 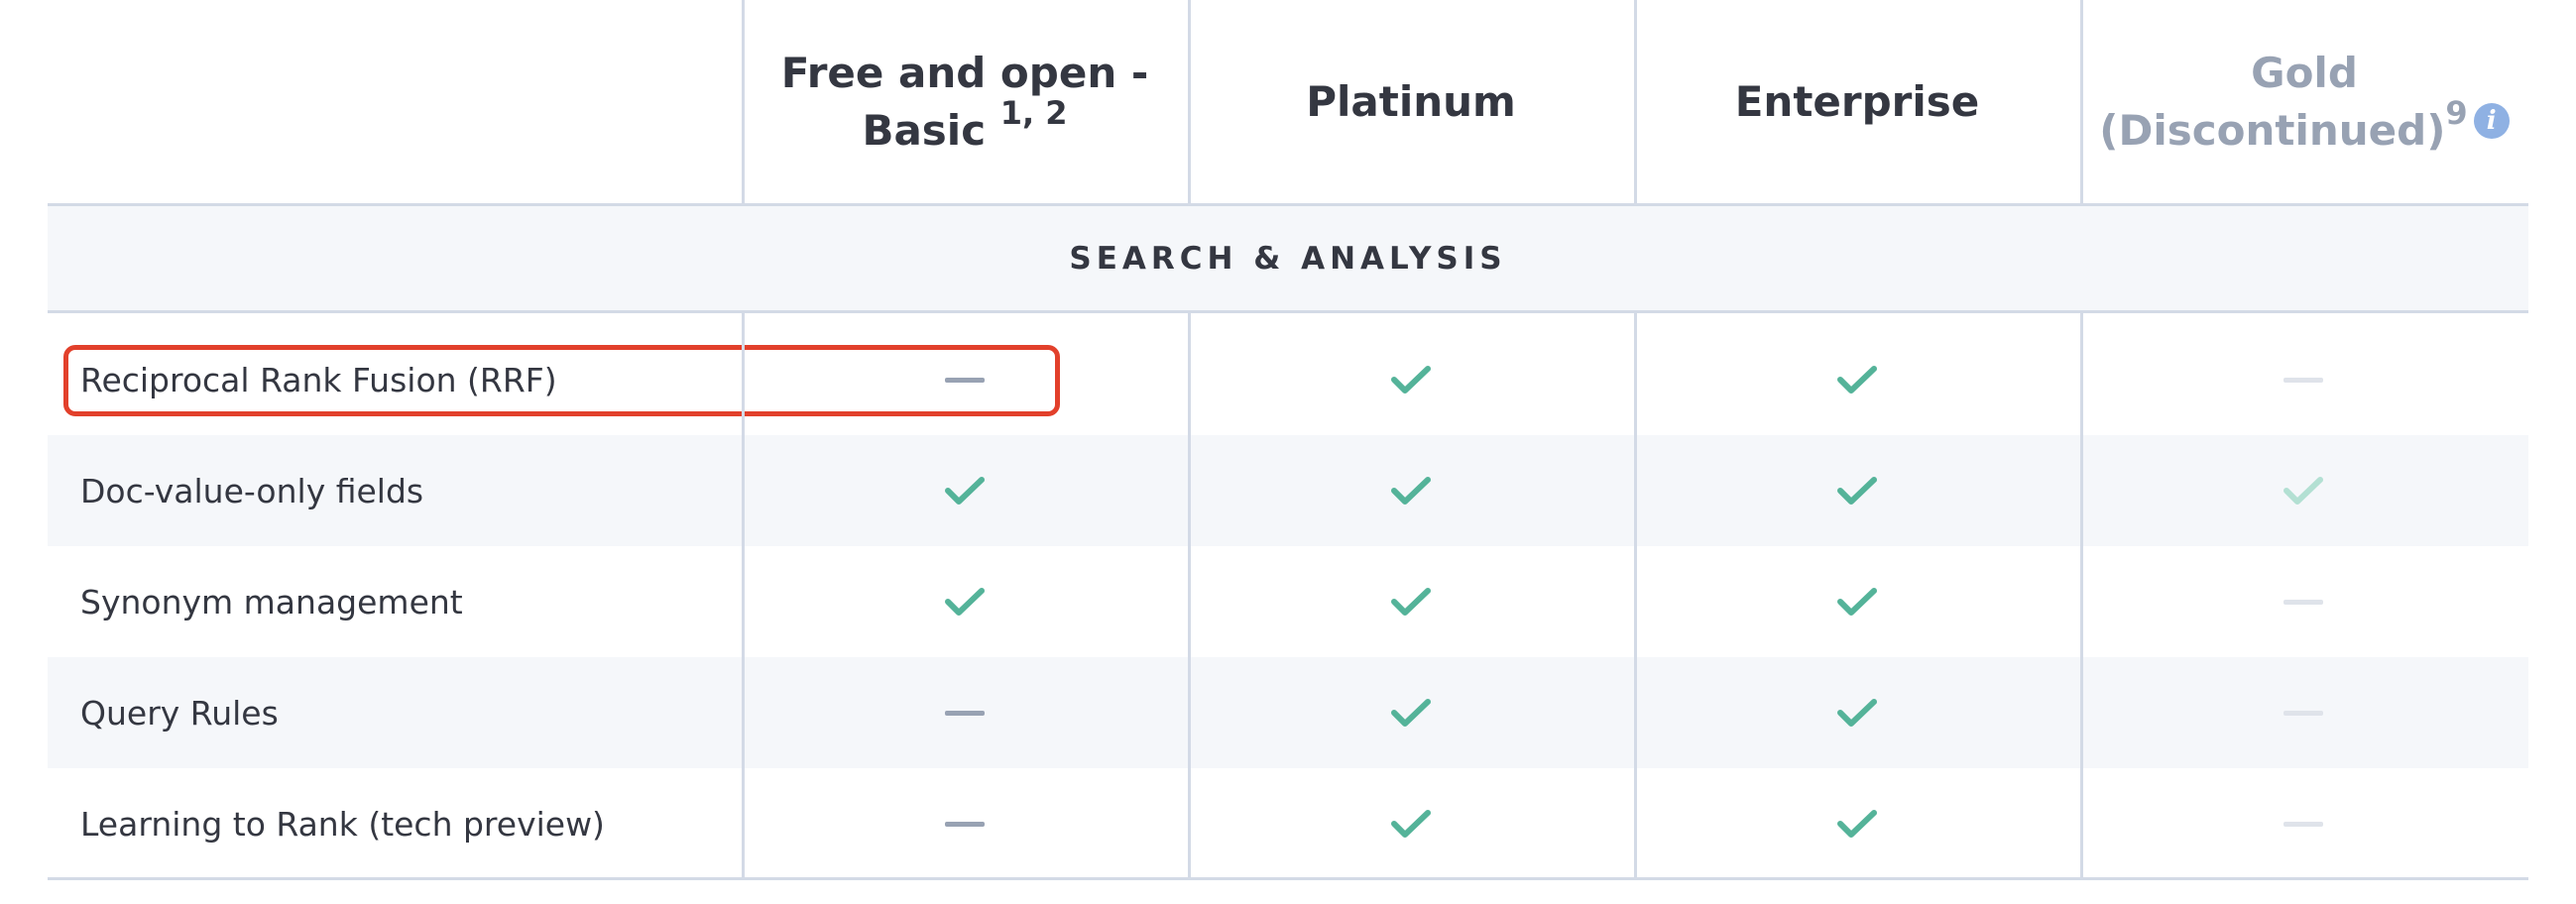 I want to click on table-row: Synonym management, so click(x=1288, y=601).